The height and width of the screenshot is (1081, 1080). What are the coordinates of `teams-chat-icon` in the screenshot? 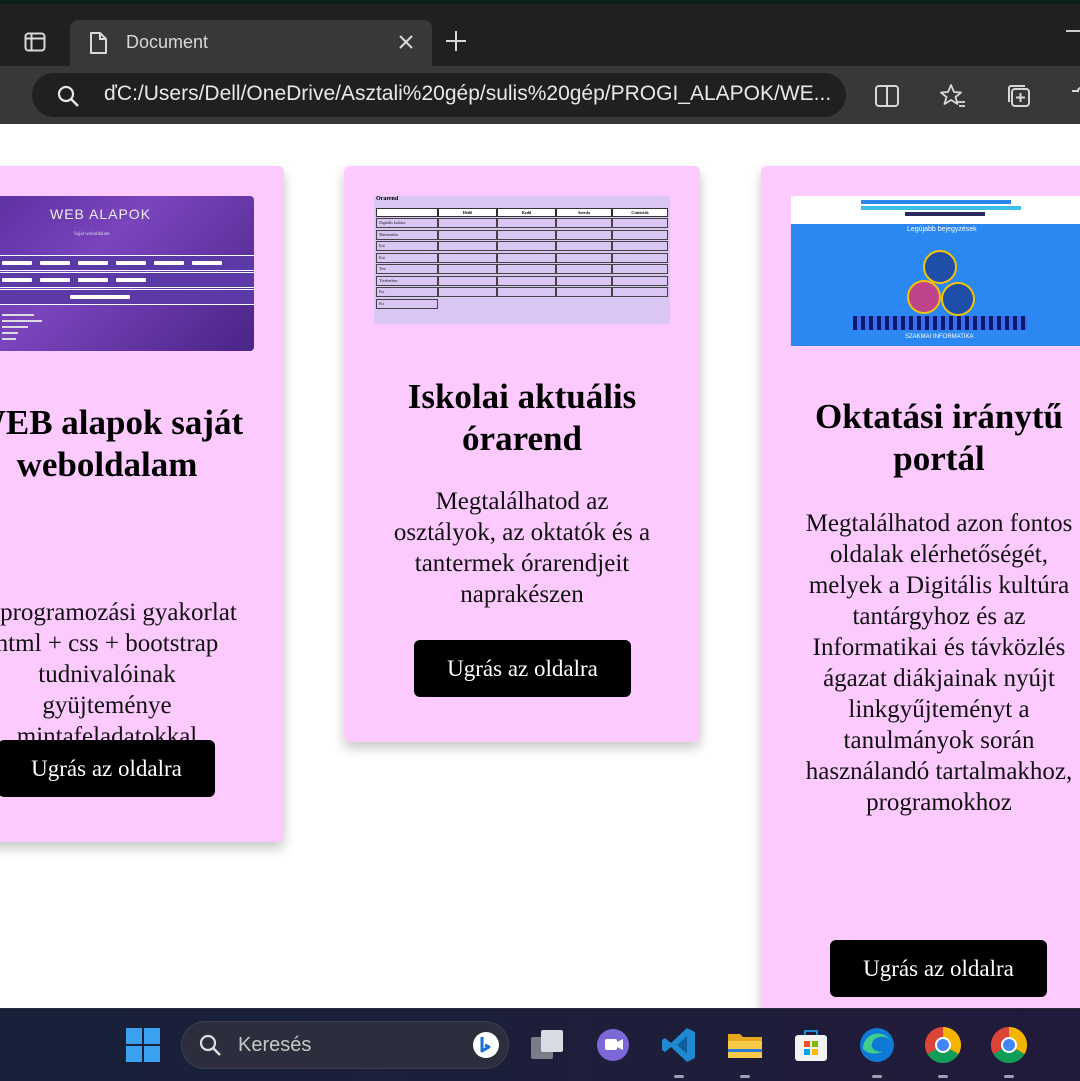 It's located at (613, 1045).